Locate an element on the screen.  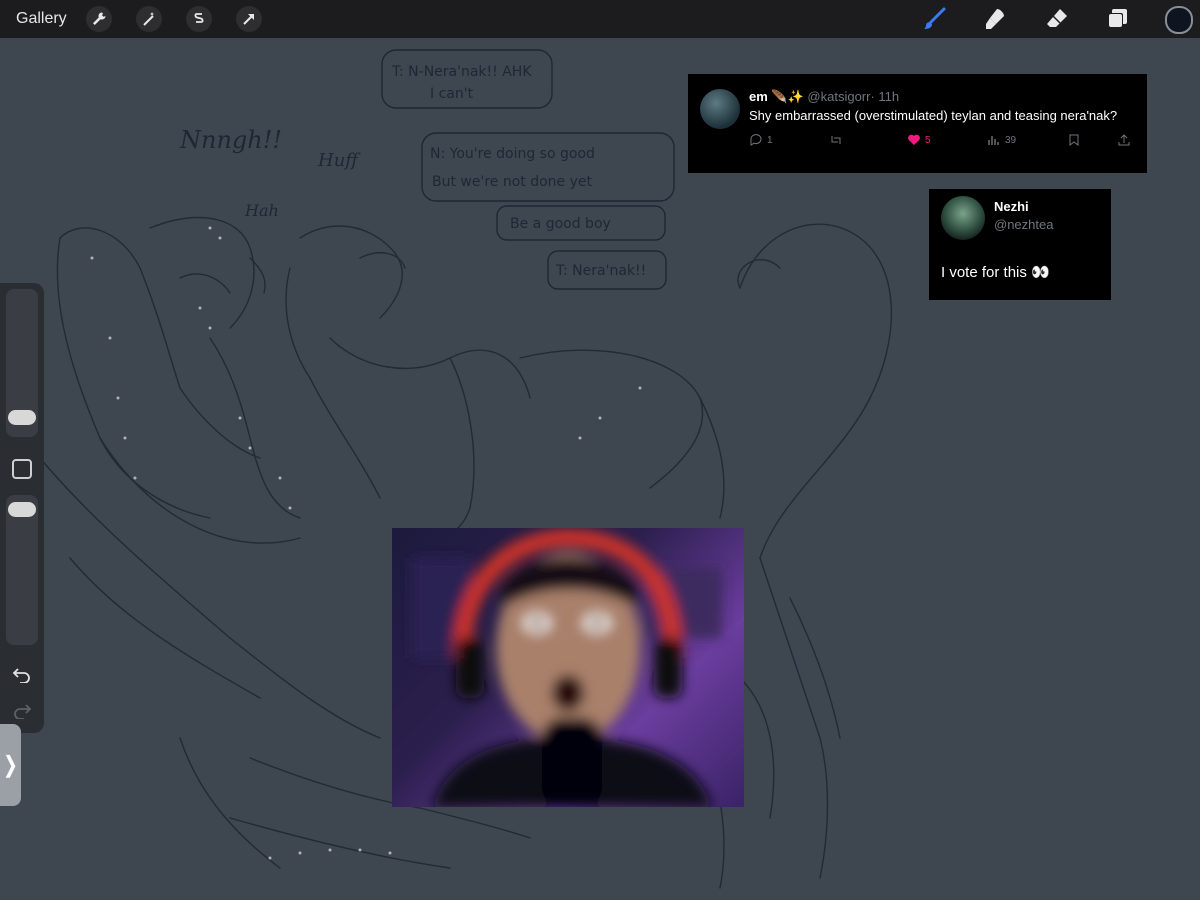
opacity-slider is located at coordinates (22, 570).